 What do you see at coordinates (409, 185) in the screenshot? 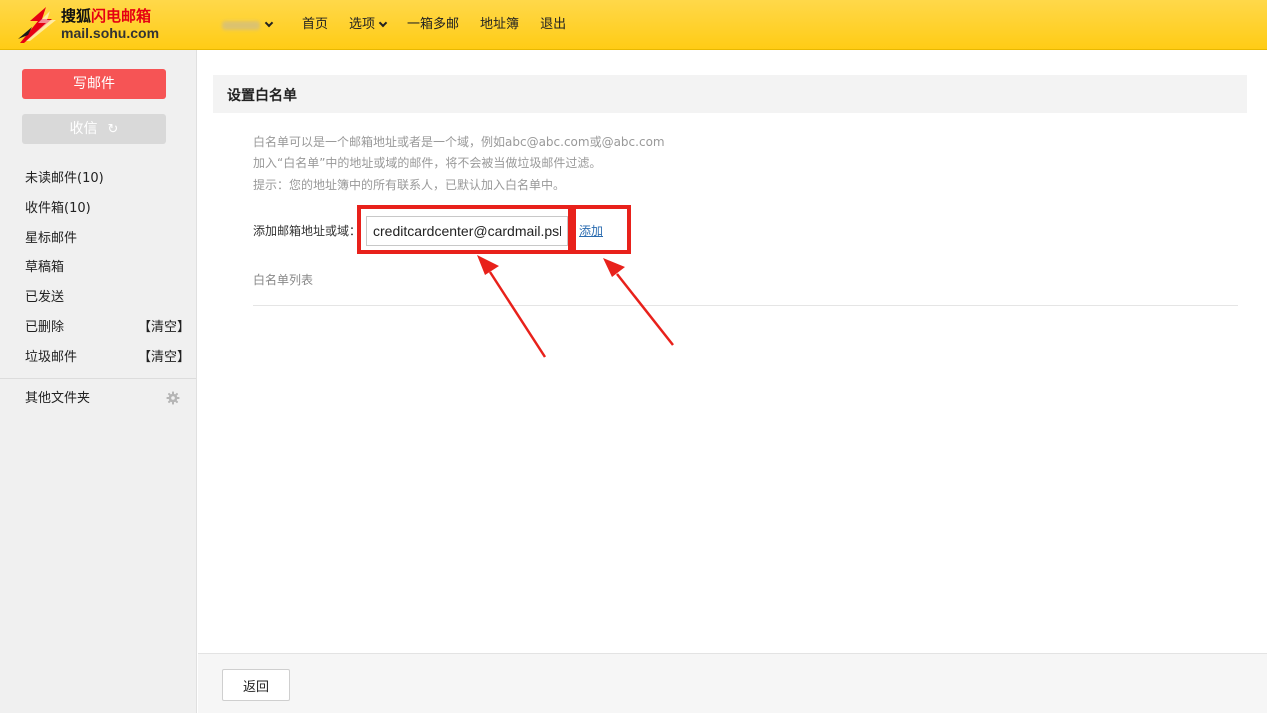
I see `hint-line-3: 提示：您的地址簿中的所有联系人，已默认加入白名单中。` at bounding box center [409, 185].